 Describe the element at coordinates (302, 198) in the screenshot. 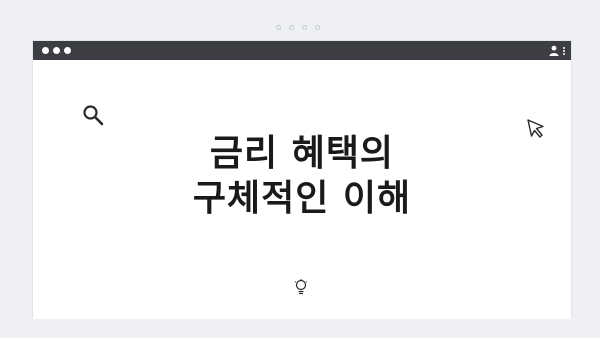

I see `page-title-line-2: 구체적인 이해` at that location.